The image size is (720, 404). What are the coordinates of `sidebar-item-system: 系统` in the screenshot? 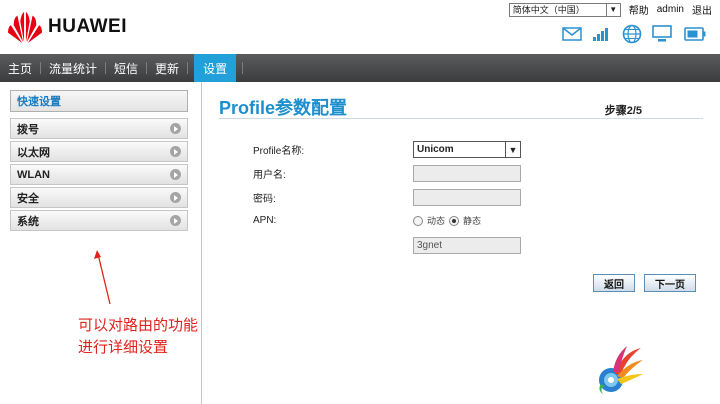 It's located at (99, 220).